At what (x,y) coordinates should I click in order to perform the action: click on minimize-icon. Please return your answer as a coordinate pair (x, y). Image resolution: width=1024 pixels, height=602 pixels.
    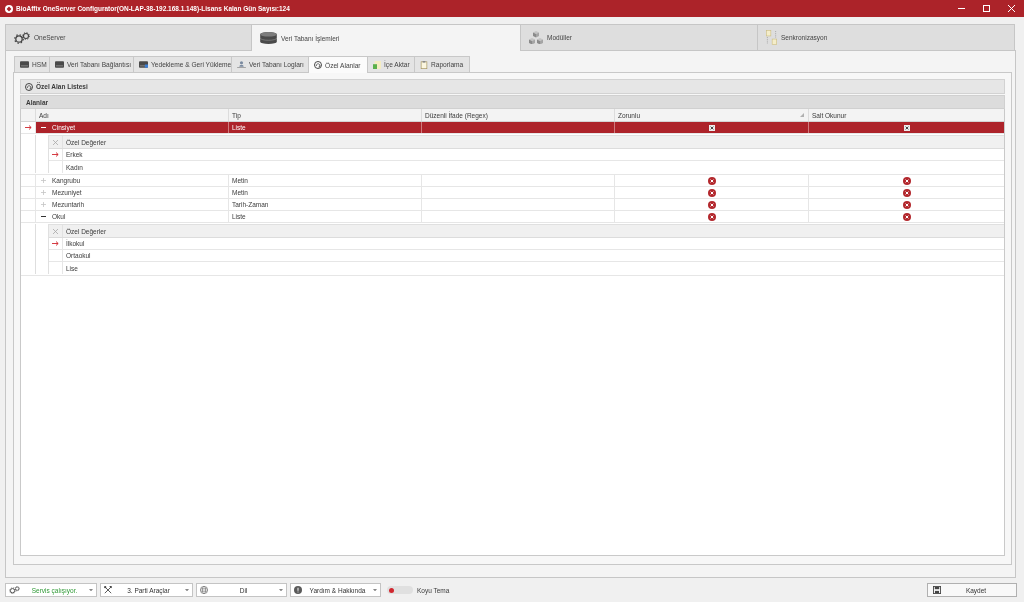
    Looking at the image, I should click on (961, 8).